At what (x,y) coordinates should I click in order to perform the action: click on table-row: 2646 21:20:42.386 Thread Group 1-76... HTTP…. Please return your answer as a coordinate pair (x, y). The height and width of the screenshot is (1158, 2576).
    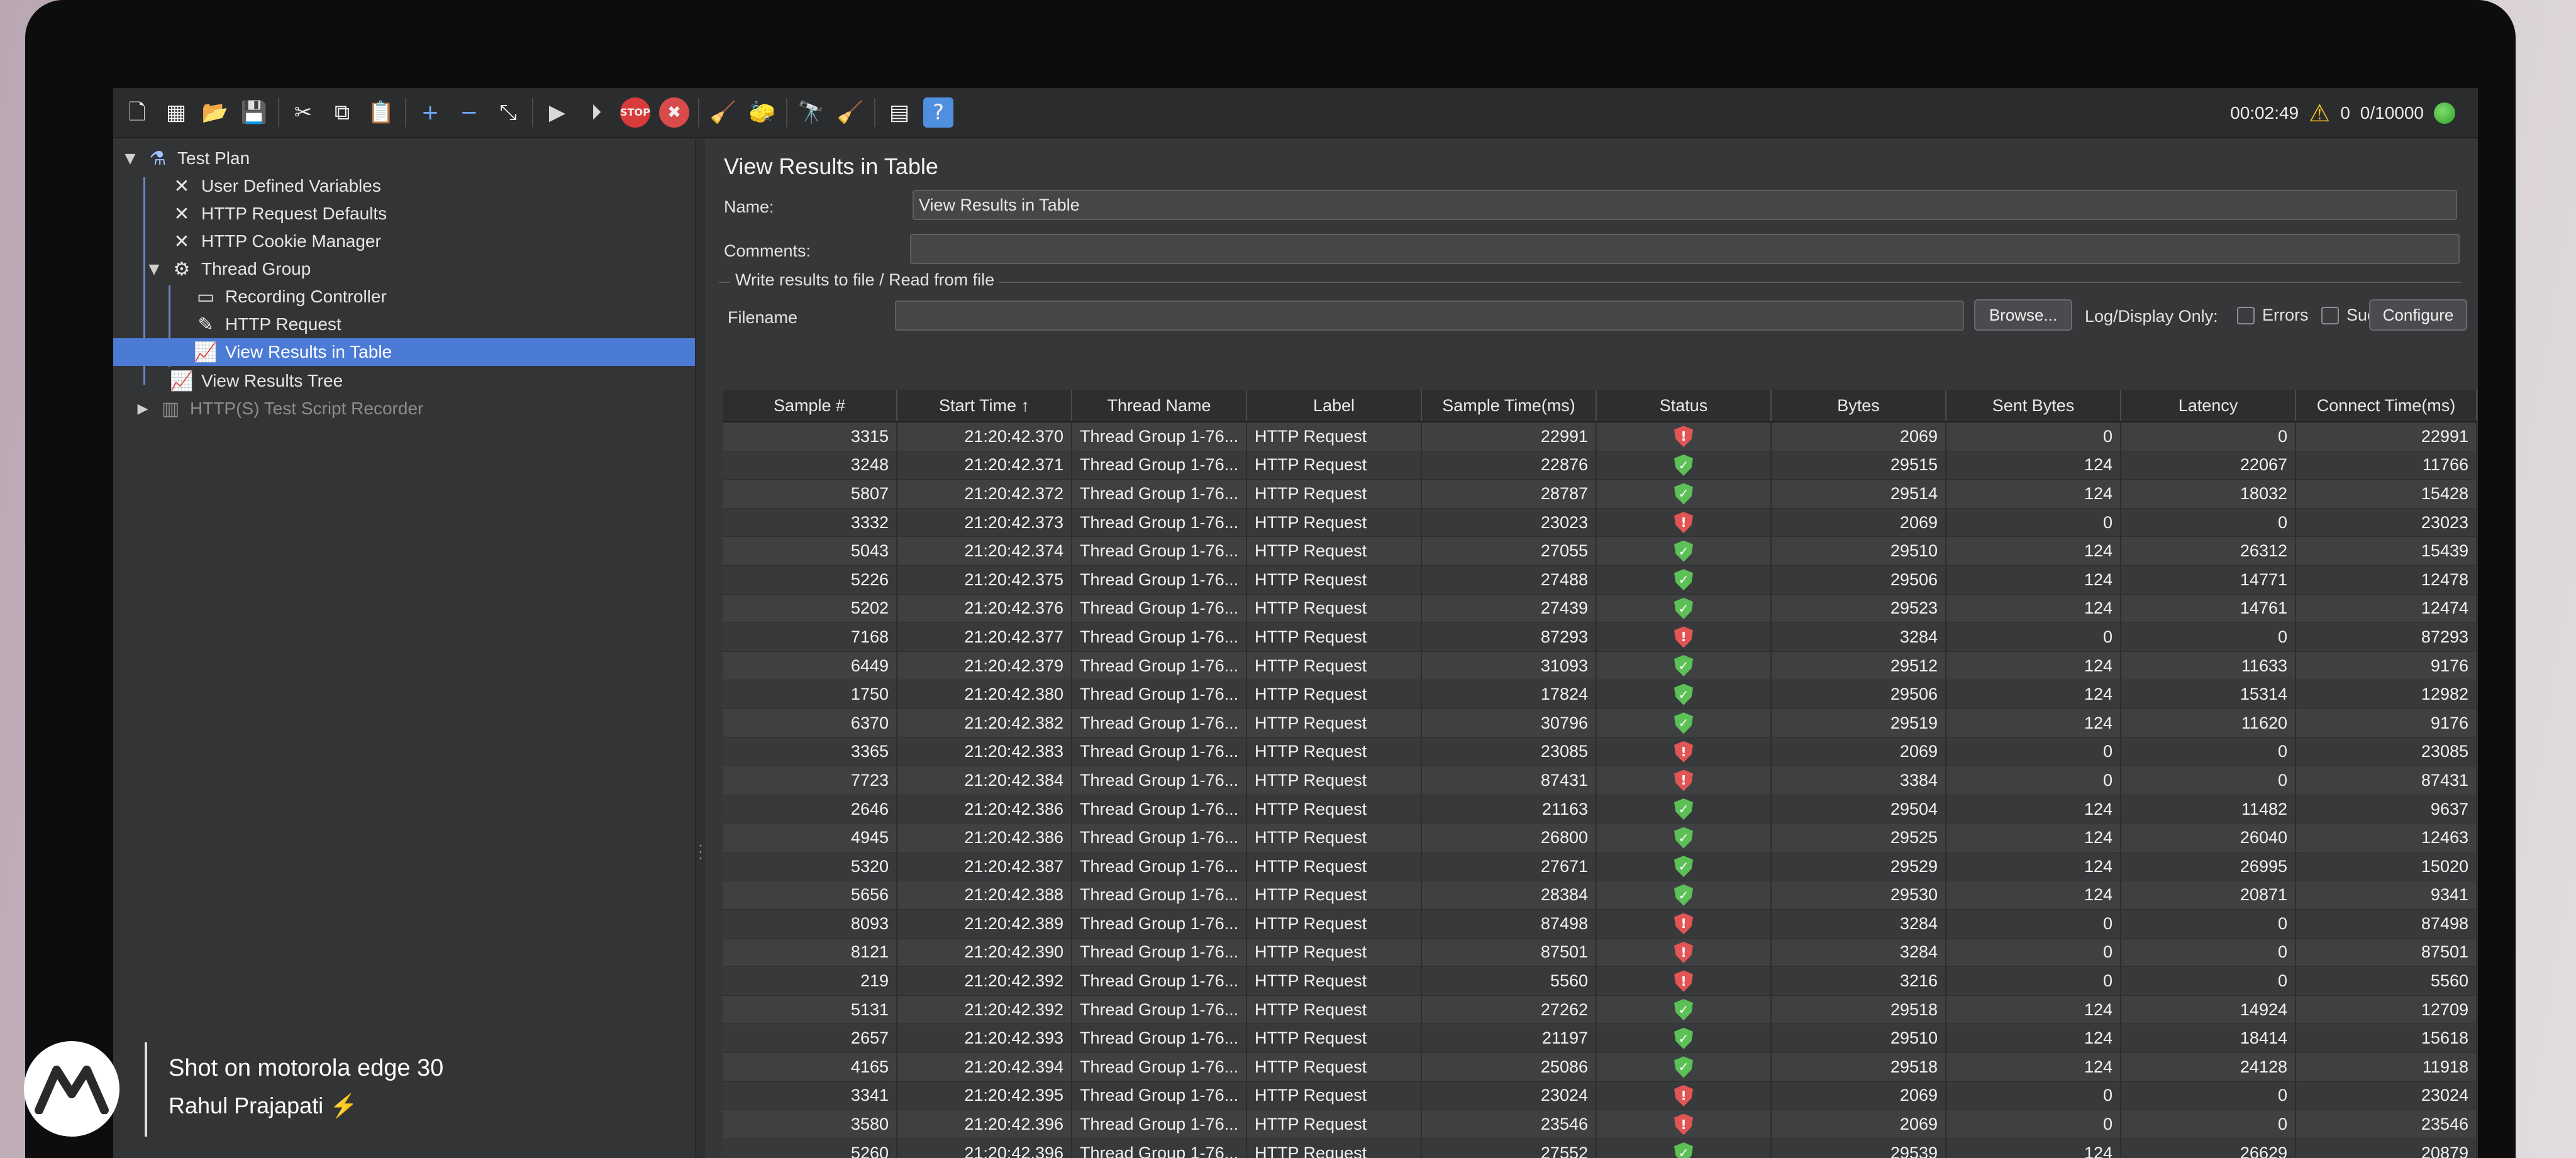
    Looking at the image, I should click on (1600, 809).